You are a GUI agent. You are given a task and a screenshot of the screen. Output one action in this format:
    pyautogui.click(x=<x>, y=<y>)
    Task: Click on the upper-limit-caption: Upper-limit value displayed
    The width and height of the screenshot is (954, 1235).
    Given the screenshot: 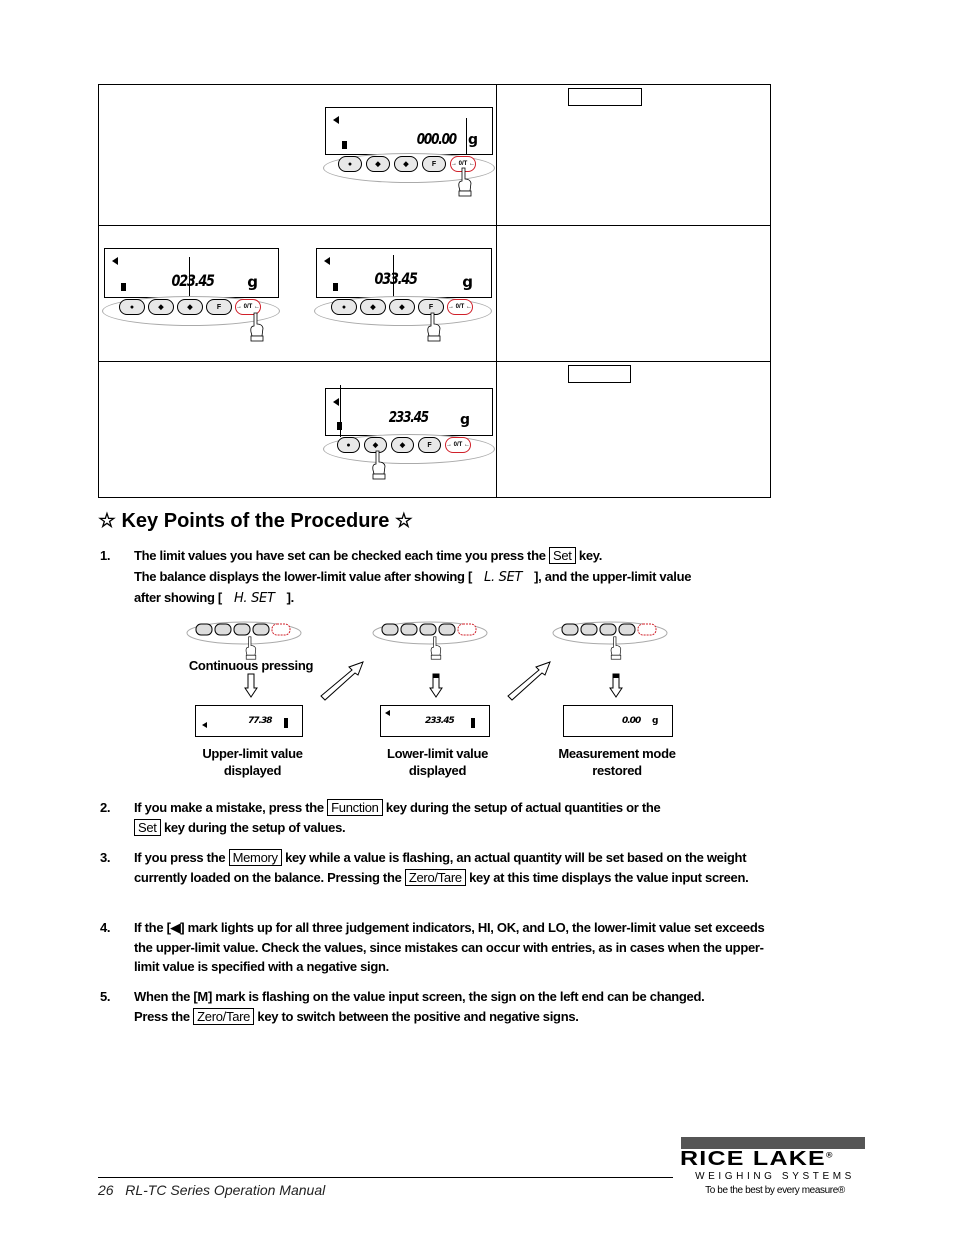 What is the action you would take?
    pyautogui.click(x=252, y=762)
    